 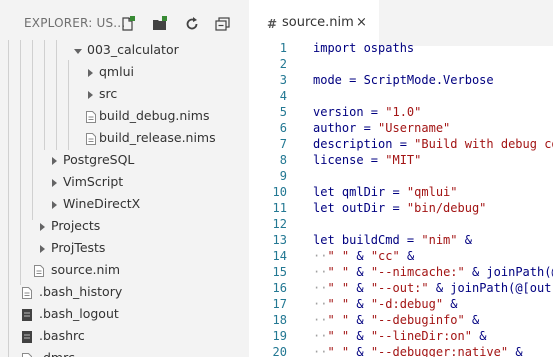 I want to click on tree-folder-item: PostgreSQL, so click(x=124, y=160).